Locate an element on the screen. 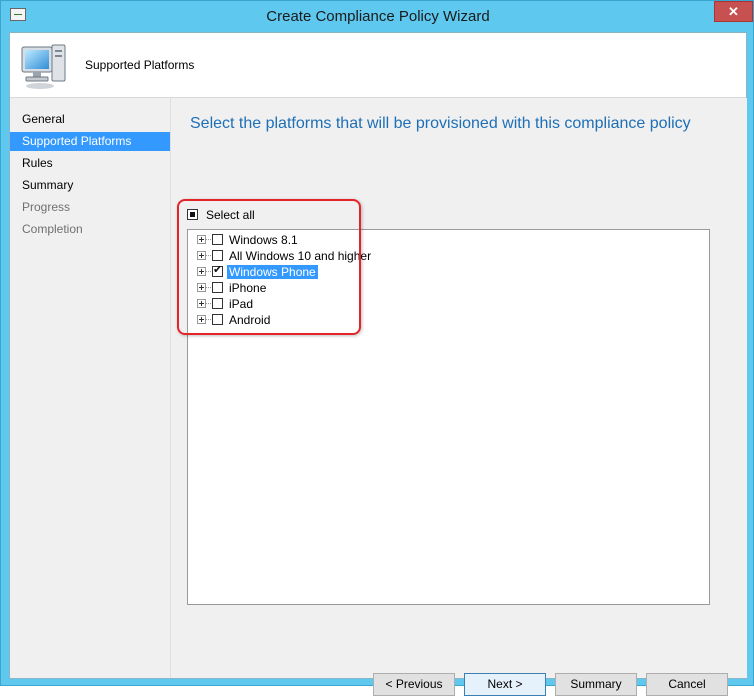  title-bar: Create Compliance Policy Wizard ✕ is located at coordinates (377, 17).